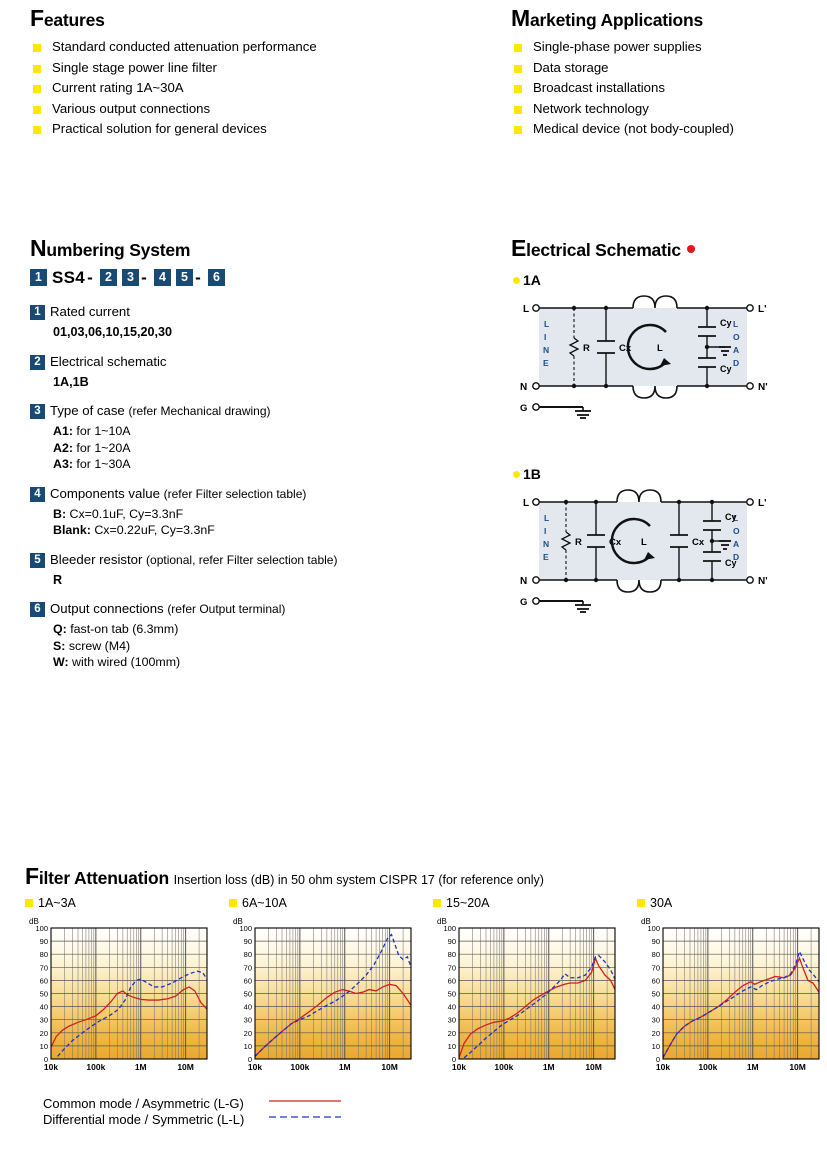 The width and height of the screenshot is (827, 1160). What do you see at coordinates (32, 876) in the screenshot?
I see `attenuation-title-initial: F` at bounding box center [32, 876].